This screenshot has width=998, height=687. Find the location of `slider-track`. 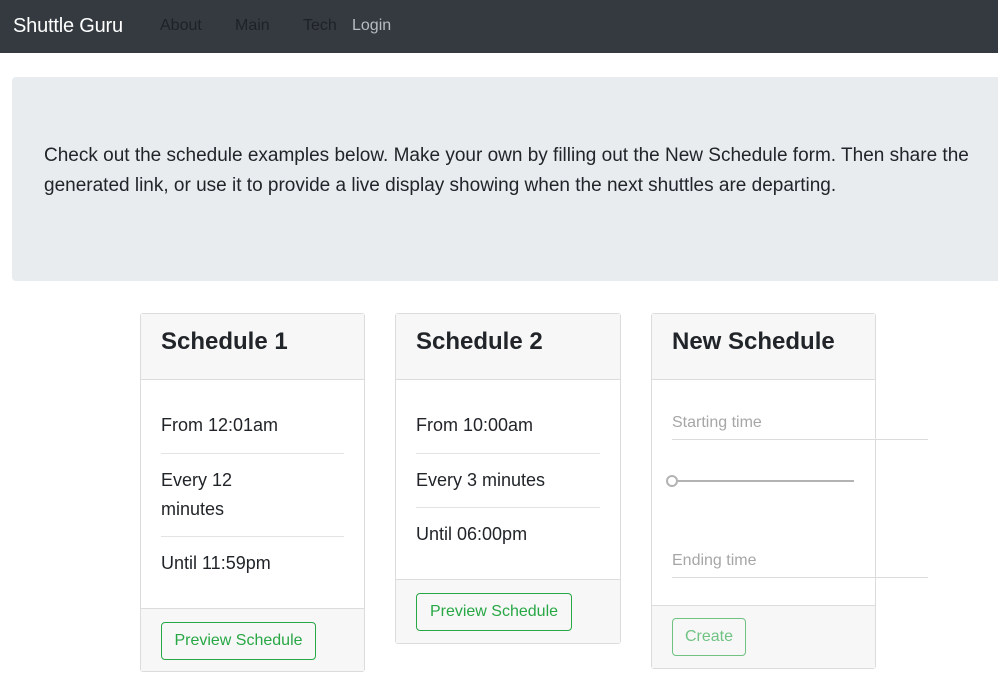

slider-track is located at coordinates (763, 481).